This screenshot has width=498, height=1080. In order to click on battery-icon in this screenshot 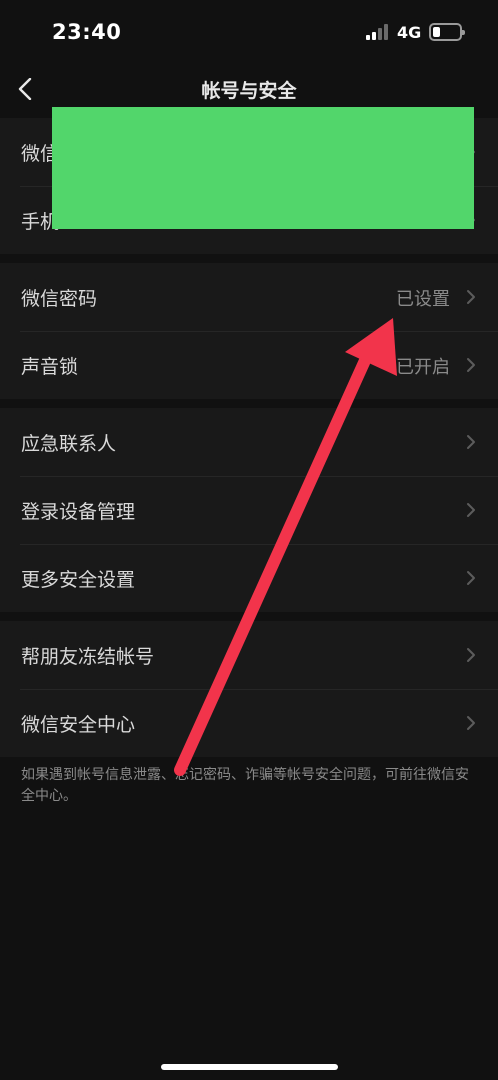, I will do `click(447, 32)`.